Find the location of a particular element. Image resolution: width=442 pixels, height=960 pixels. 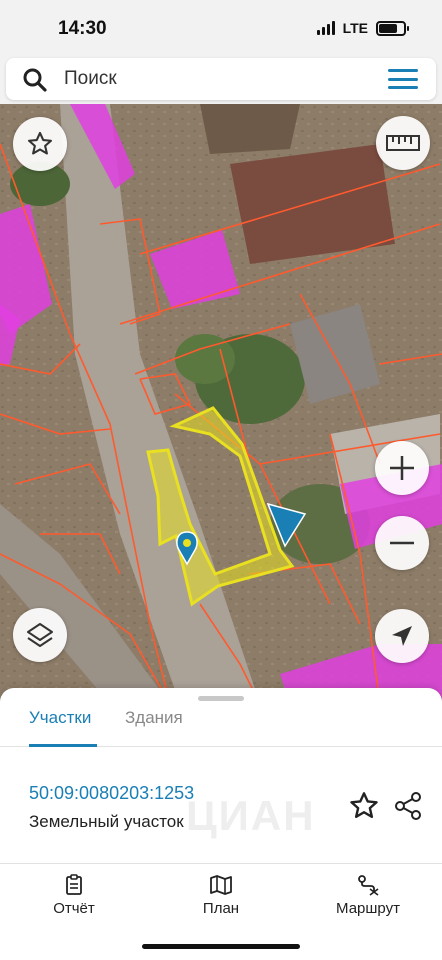

measure-button is located at coordinates (403, 143).